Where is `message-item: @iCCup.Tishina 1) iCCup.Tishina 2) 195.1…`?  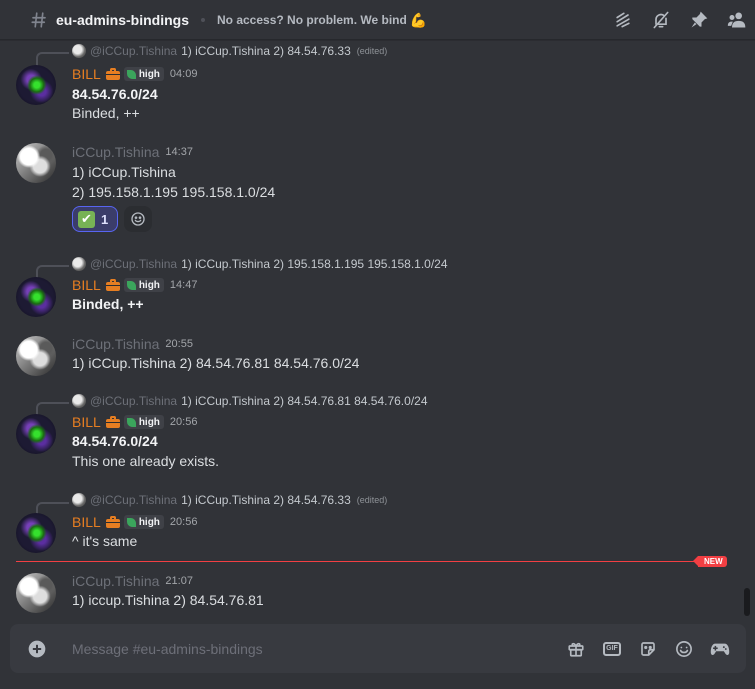
message-item: @iCCup.Tishina 1) iCCup.Tishina 2) 195.1… is located at coordinates (370, 287).